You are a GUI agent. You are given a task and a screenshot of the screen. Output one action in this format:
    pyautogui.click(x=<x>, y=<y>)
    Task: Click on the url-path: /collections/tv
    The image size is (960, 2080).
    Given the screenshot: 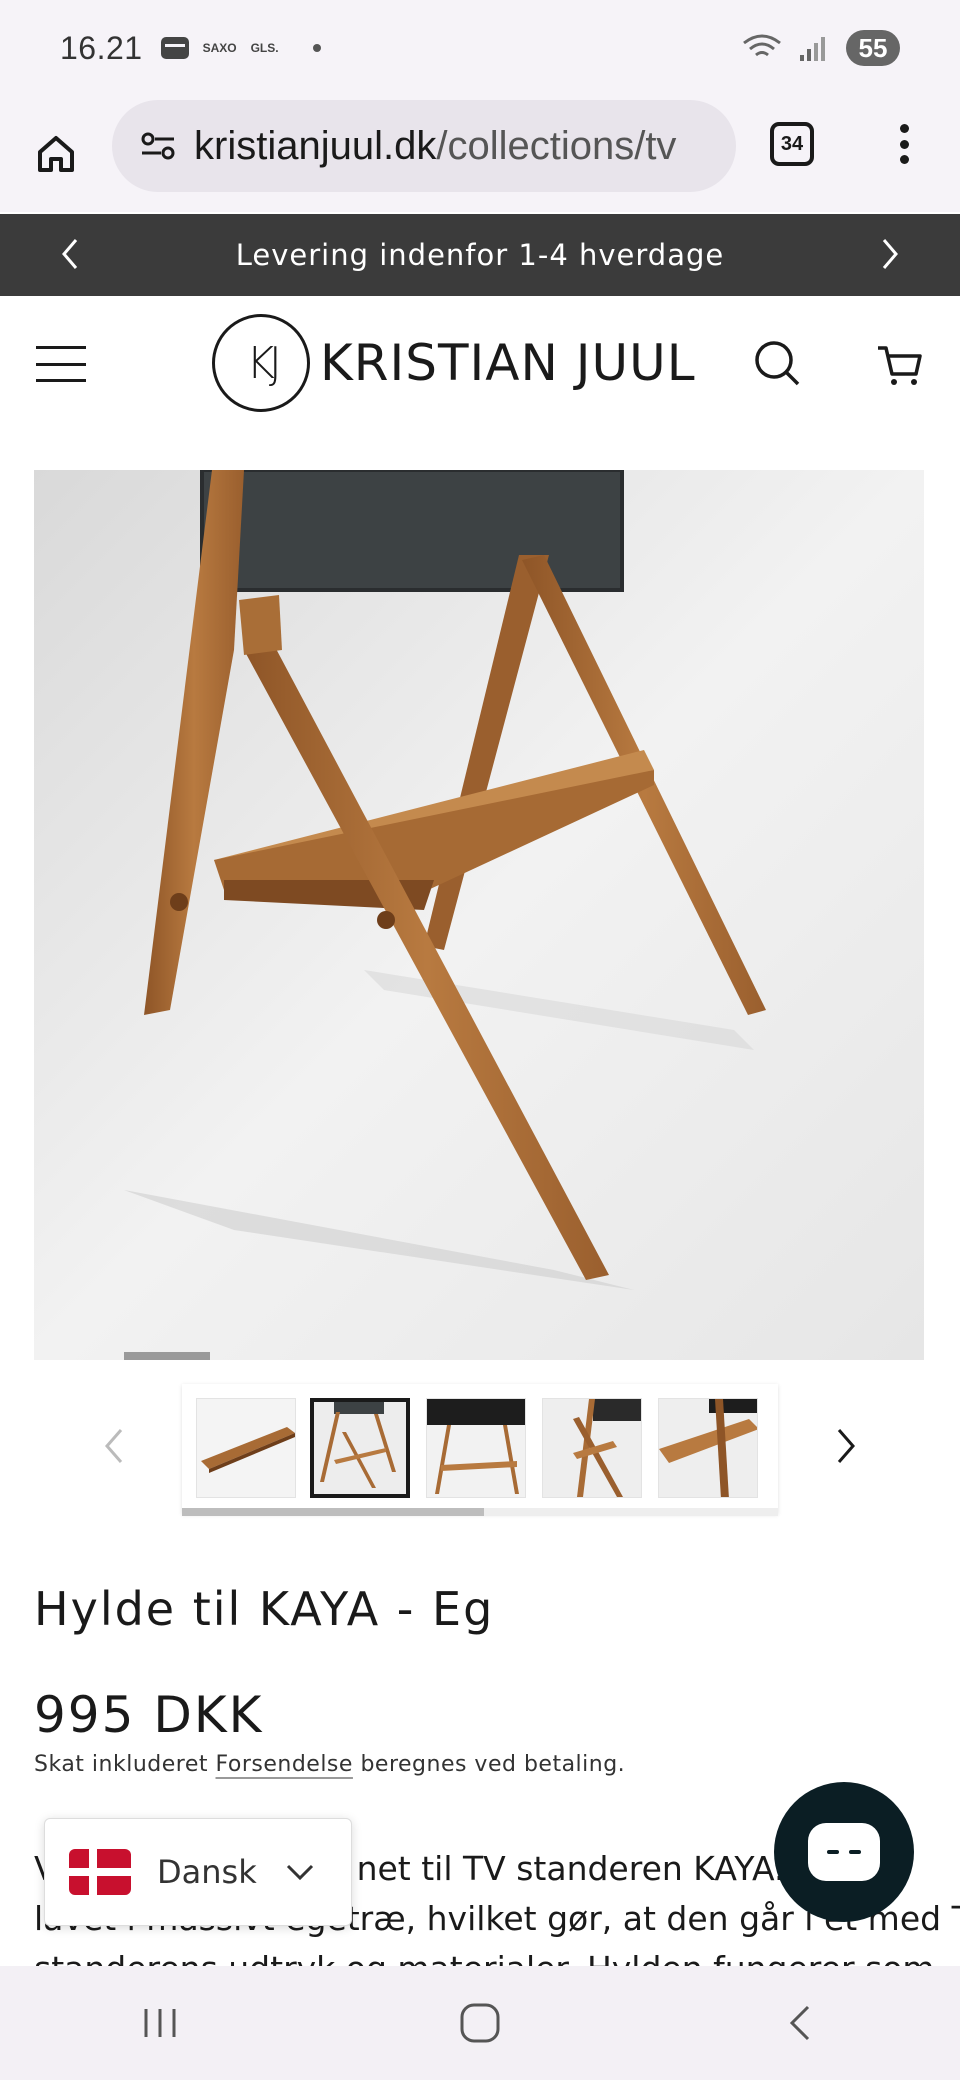 What is the action you would take?
    pyautogui.click(x=556, y=145)
    